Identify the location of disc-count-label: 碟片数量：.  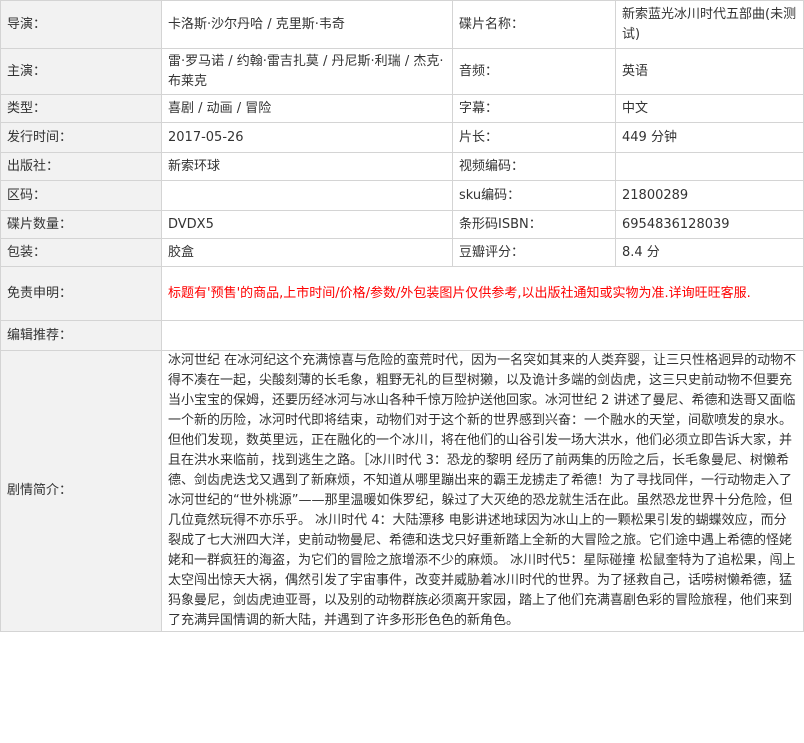
(81, 224).